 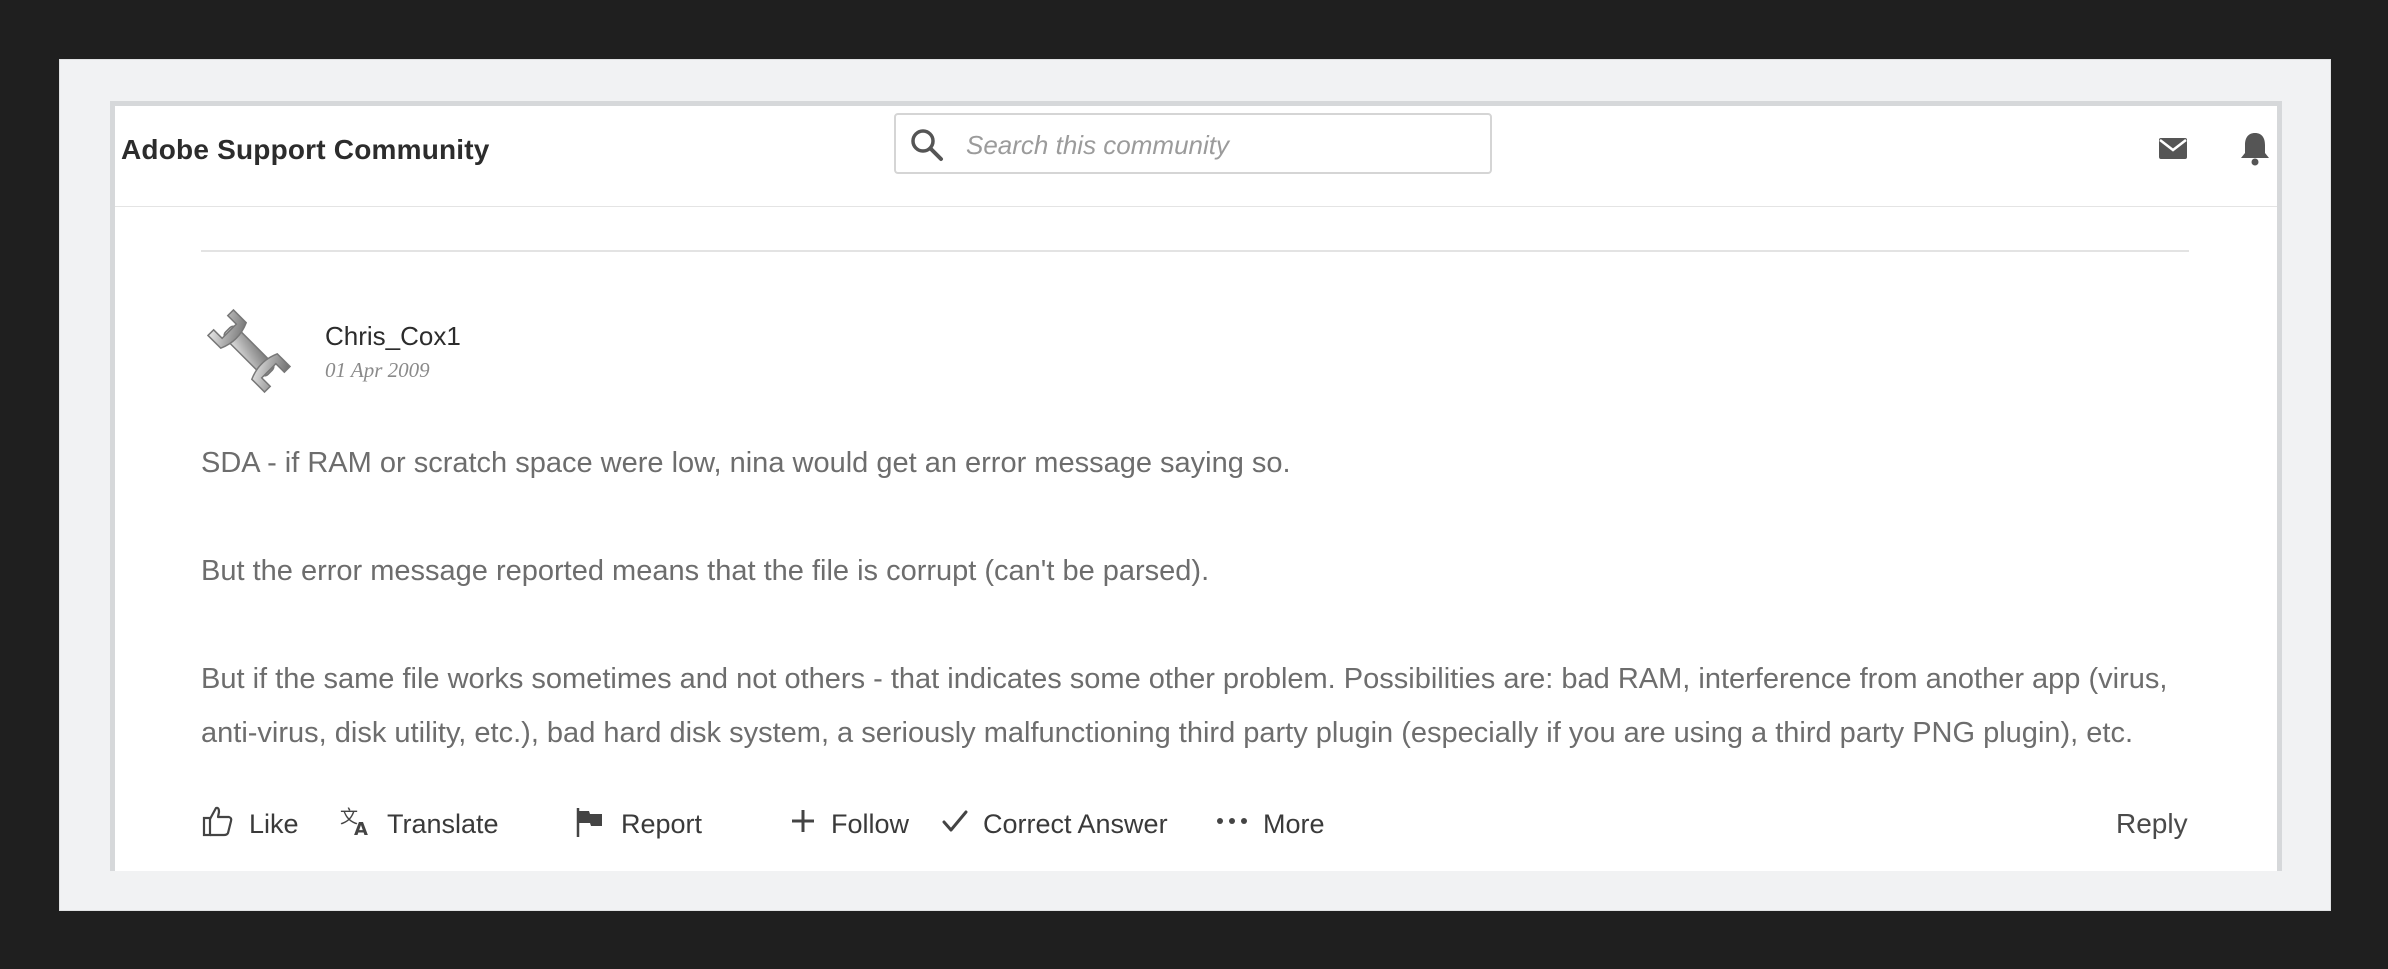 I want to click on top-navigation-bar: Adobe Support Community, so click(x=1196, y=156).